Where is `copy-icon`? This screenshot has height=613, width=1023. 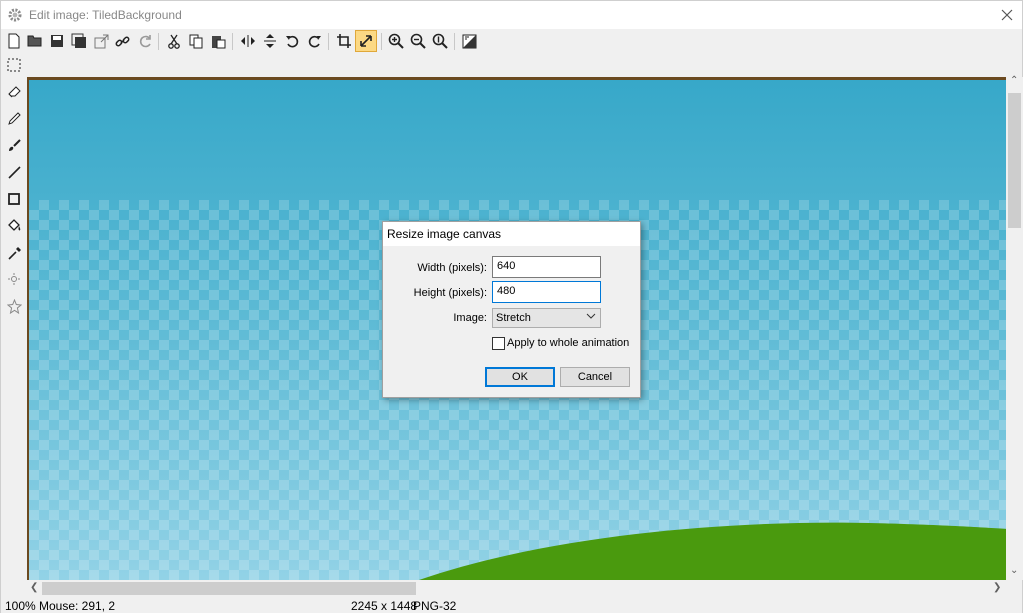
copy-icon is located at coordinates (196, 41).